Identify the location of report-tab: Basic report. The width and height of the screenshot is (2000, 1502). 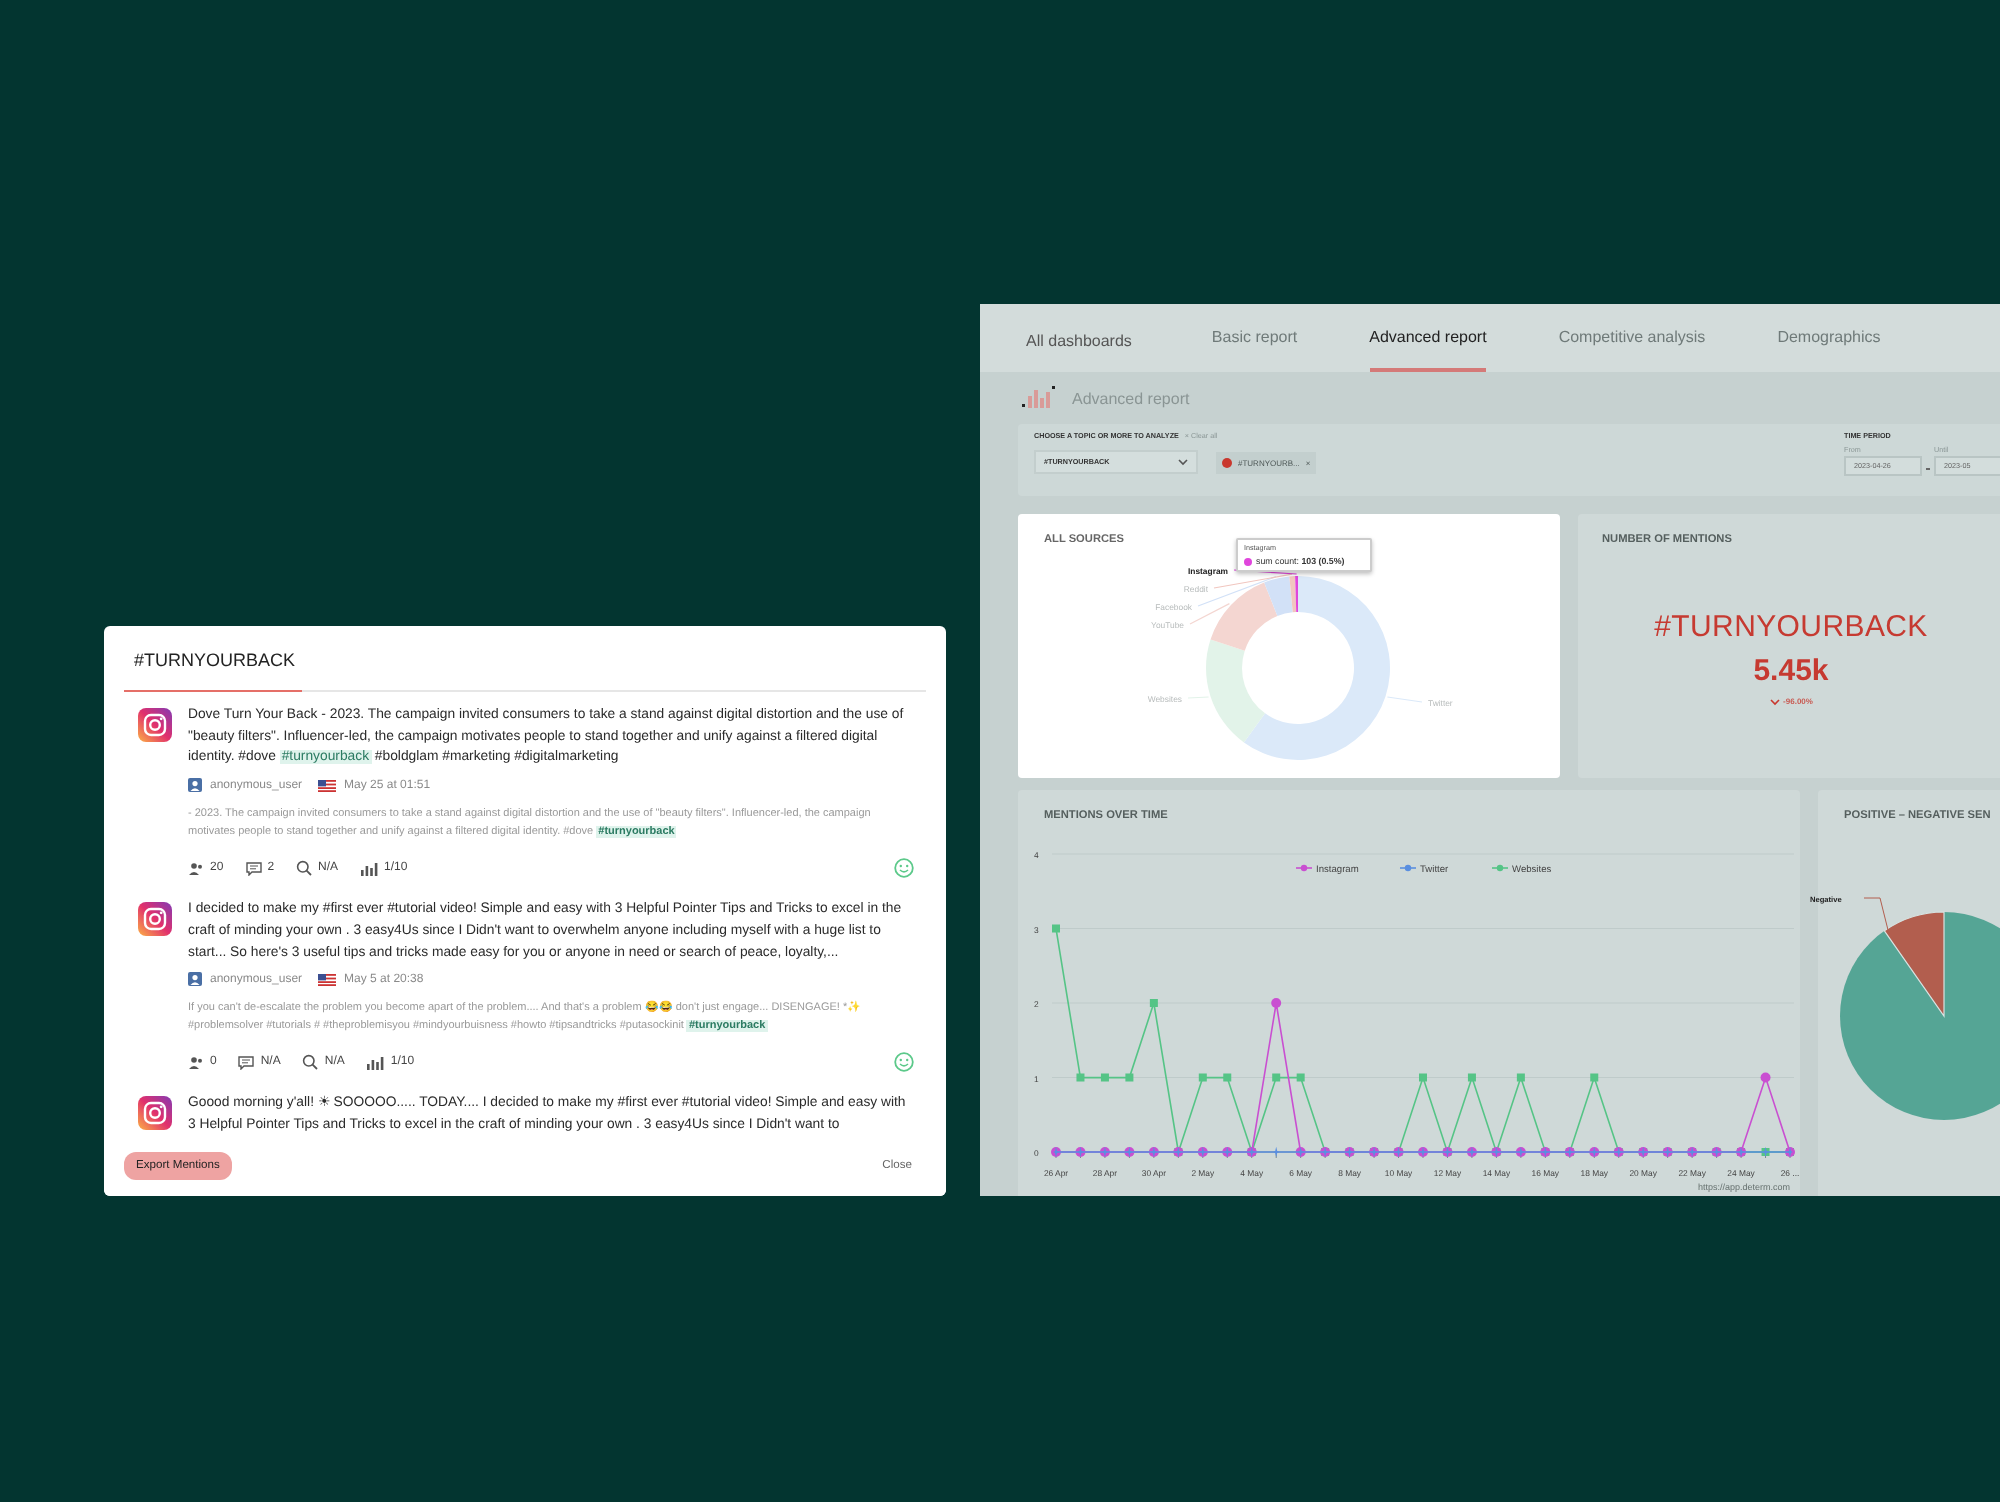
(1254, 338).